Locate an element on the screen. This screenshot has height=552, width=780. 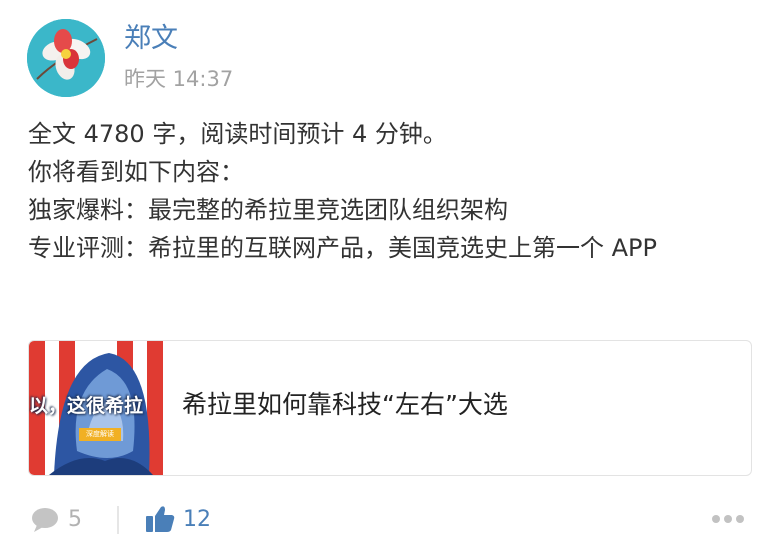
thumbs-up-icon is located at coordinates (160, 519).